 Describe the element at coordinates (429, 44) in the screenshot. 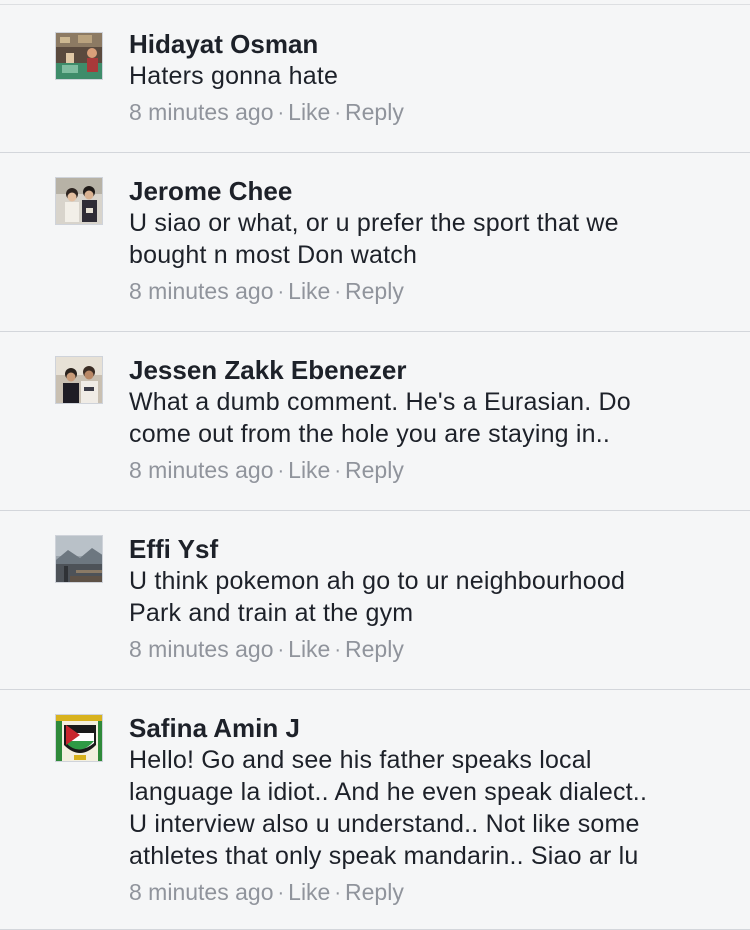

I see `comment-author: Hidayat Osman` at that location.